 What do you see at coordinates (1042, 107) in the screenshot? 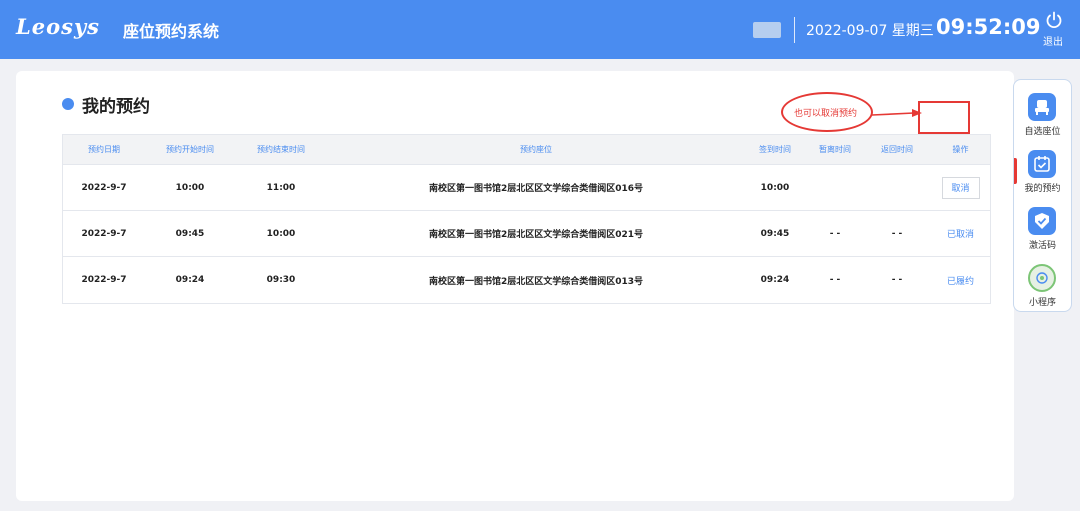
I see `chair-icon` at bounding box center [1042, 107].